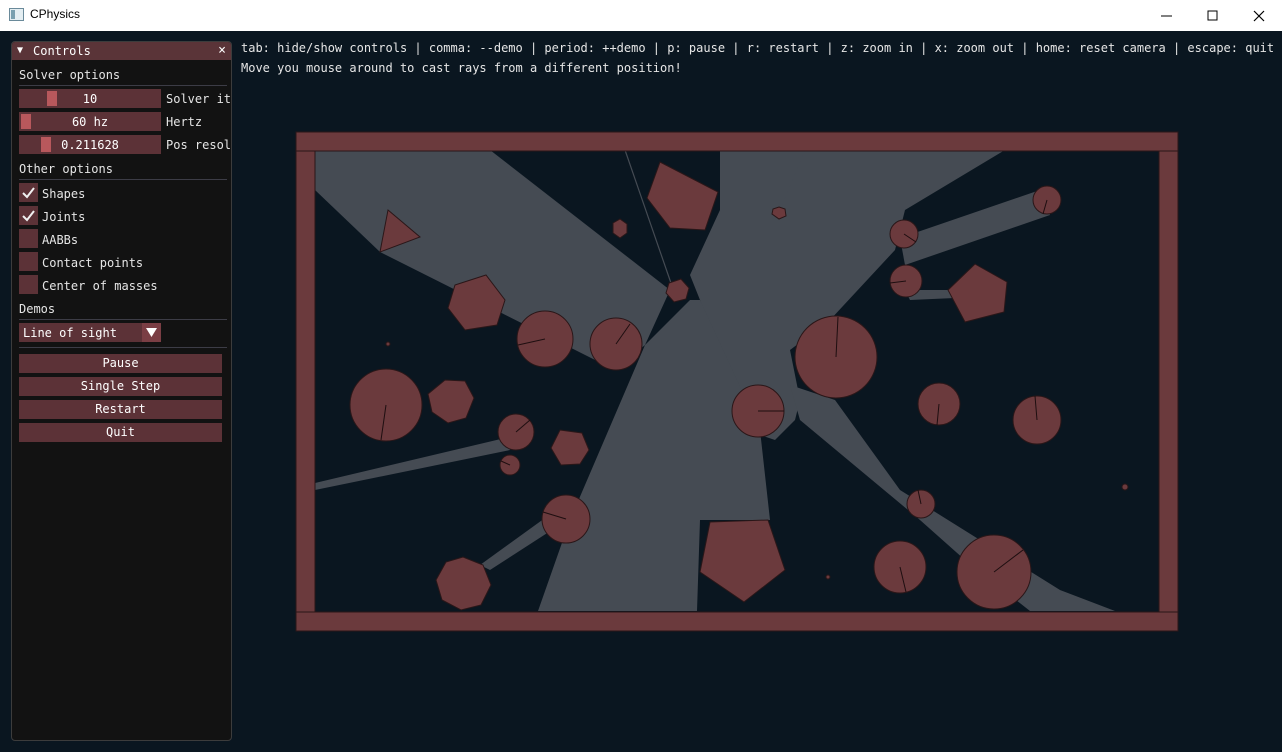 This screenshot has height=752, width=1282. Describe the element at coordinates (62, 51) in the screenshot. I see `controls-panel-title: Controls` at that location.